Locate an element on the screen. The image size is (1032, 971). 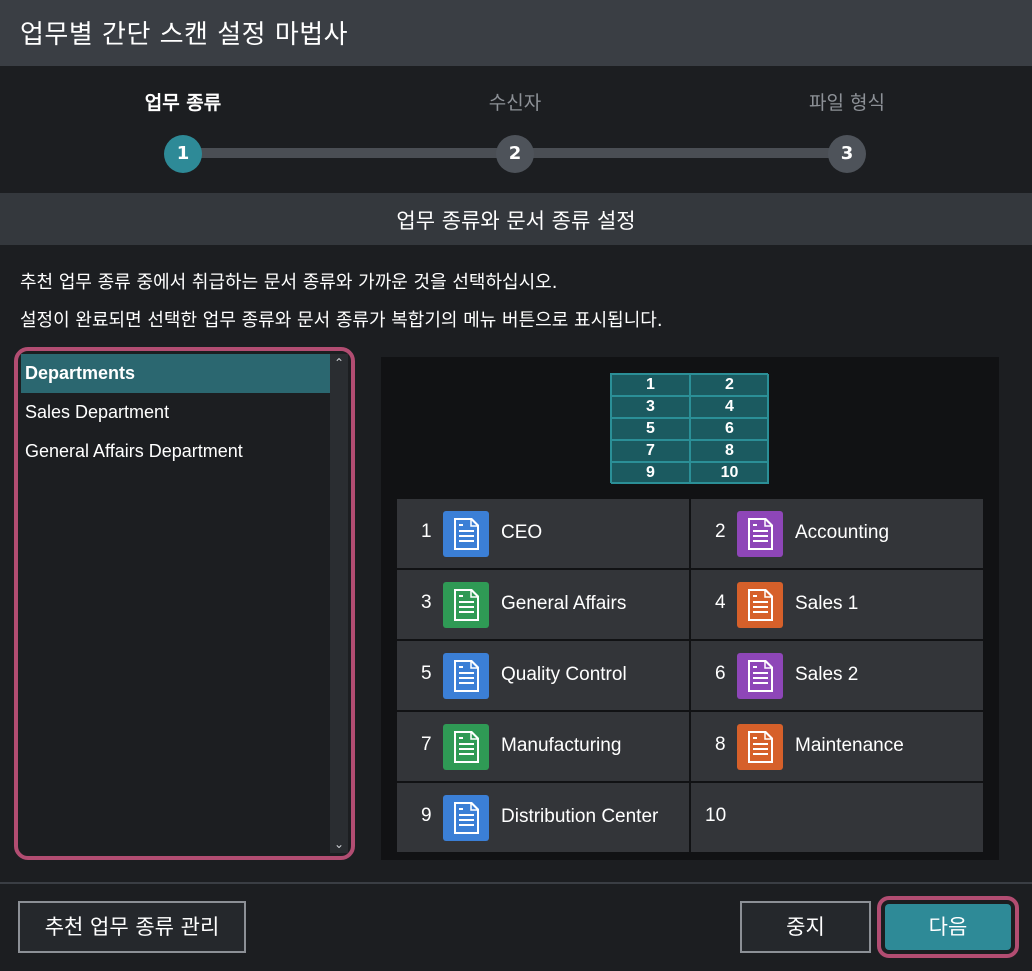
menu-button-label: Manufacturing is located at coordinates (561, 745).